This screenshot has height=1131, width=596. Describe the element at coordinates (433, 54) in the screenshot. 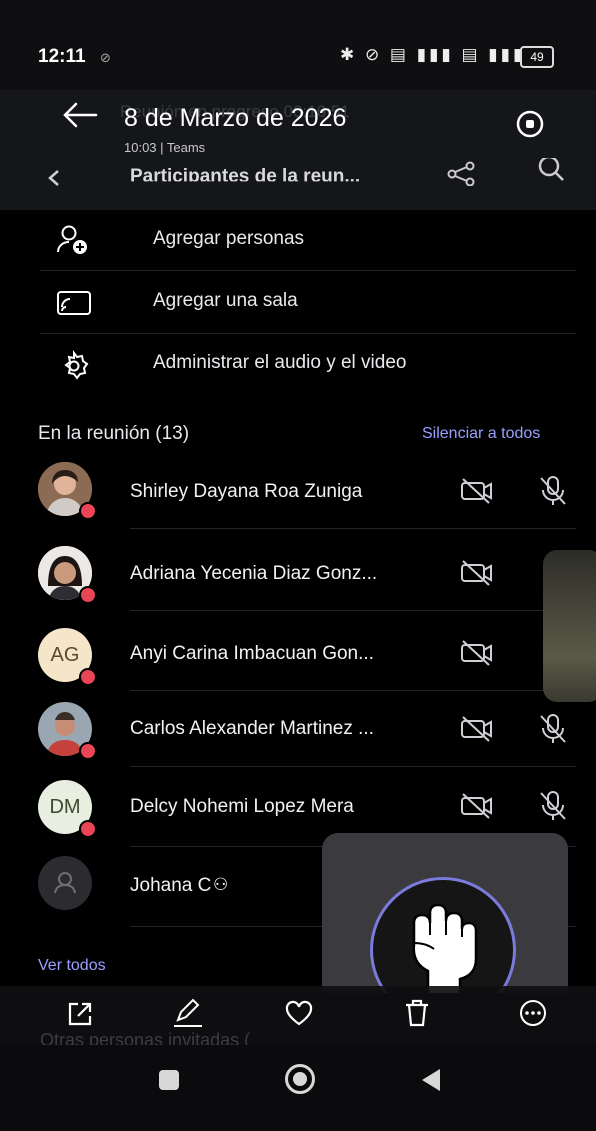

I see `status-icons: ✱ ⊘ ▤ ▮▮▮ ▤ ▮▮▮` at that location.